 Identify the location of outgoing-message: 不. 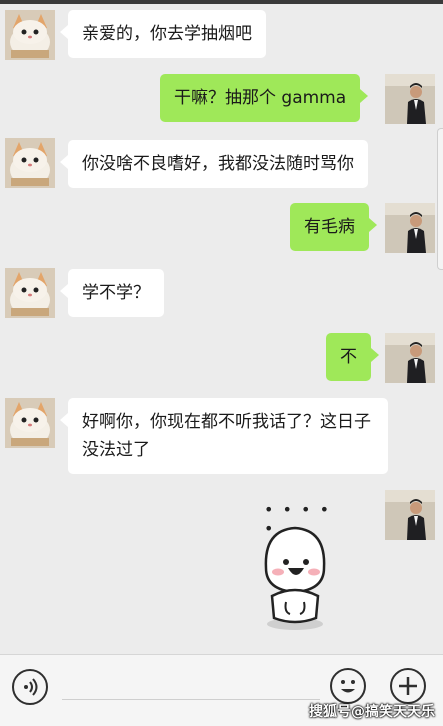
(352, 357).